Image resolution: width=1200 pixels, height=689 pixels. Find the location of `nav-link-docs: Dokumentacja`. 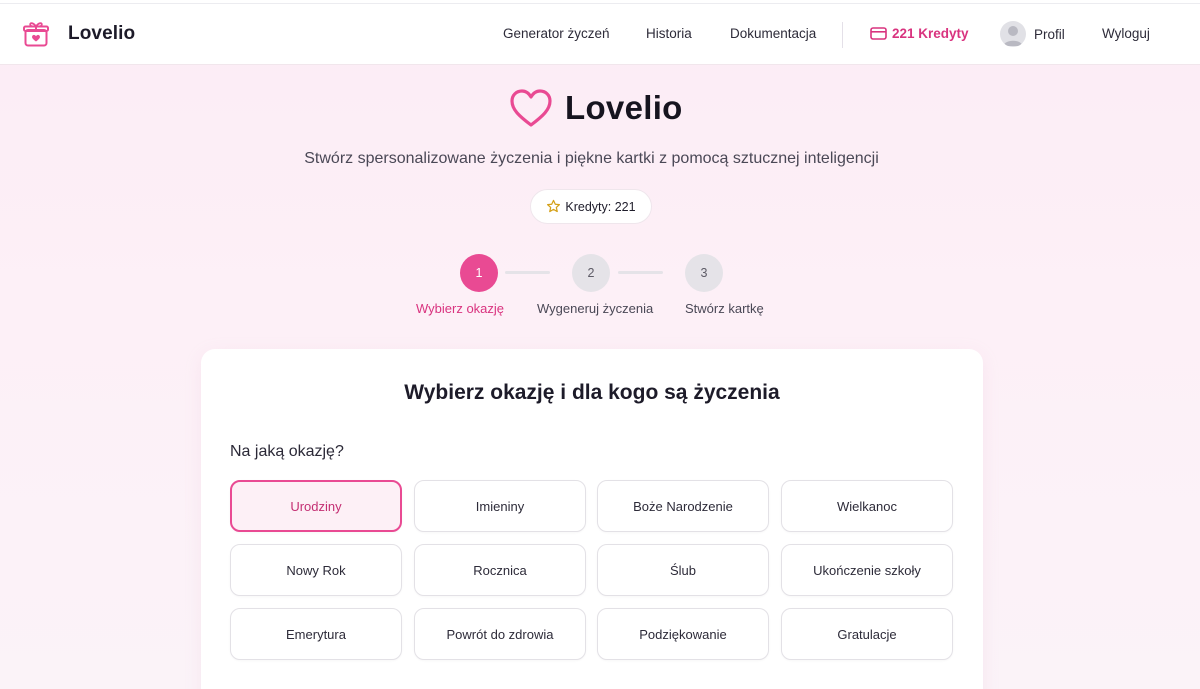

nav-link-docs: Dokumentacja is located at coordinates (773, 33).